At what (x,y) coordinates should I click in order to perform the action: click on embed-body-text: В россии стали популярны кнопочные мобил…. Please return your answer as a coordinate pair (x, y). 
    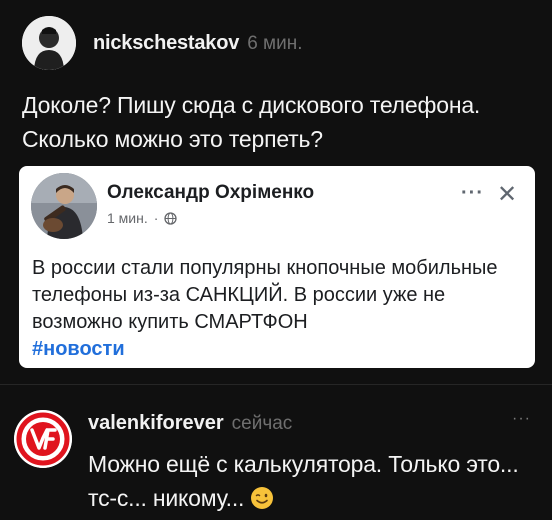
    Looking at the image, I should click on (265, 295).